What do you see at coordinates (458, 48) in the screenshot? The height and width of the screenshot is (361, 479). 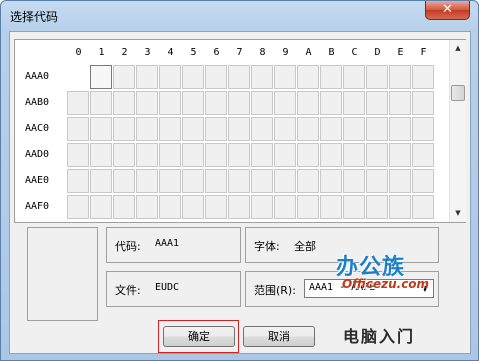 I see `scroll-up-arrow-icon: ▲` at bounding box center [458, 48].